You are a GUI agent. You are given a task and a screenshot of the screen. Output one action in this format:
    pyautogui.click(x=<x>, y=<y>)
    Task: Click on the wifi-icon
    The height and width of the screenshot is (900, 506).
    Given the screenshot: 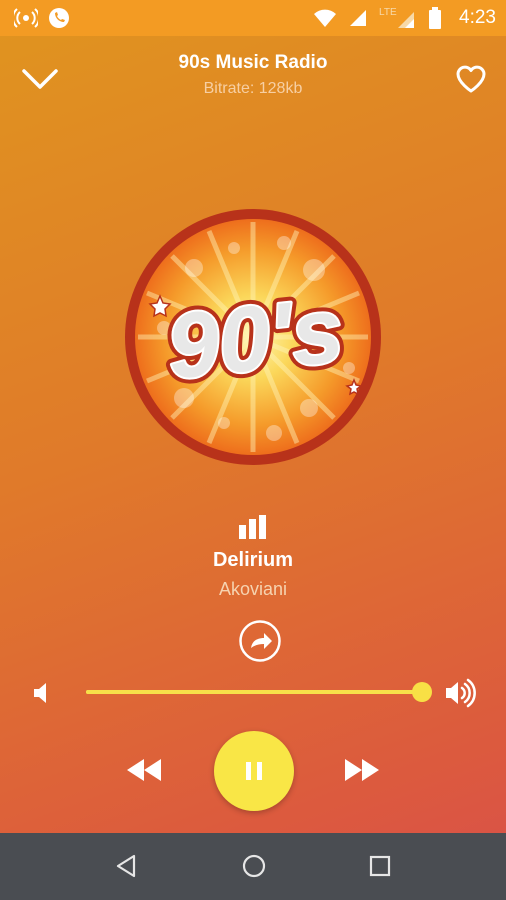 What is the action you would take?
    pyautogui.click(x=325, y=18)
    